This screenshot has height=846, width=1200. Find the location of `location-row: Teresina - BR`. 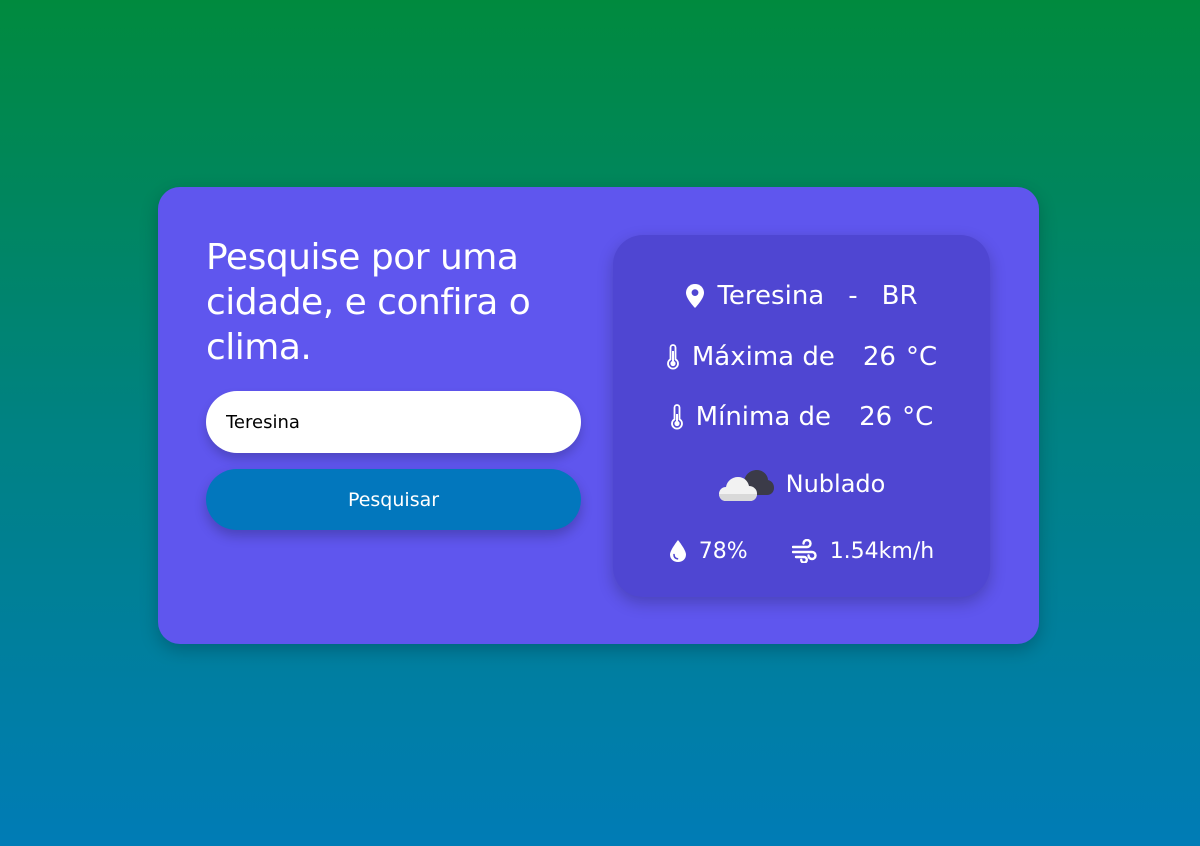

location-row: Teresina - BR is located at coordinates (801, 296).